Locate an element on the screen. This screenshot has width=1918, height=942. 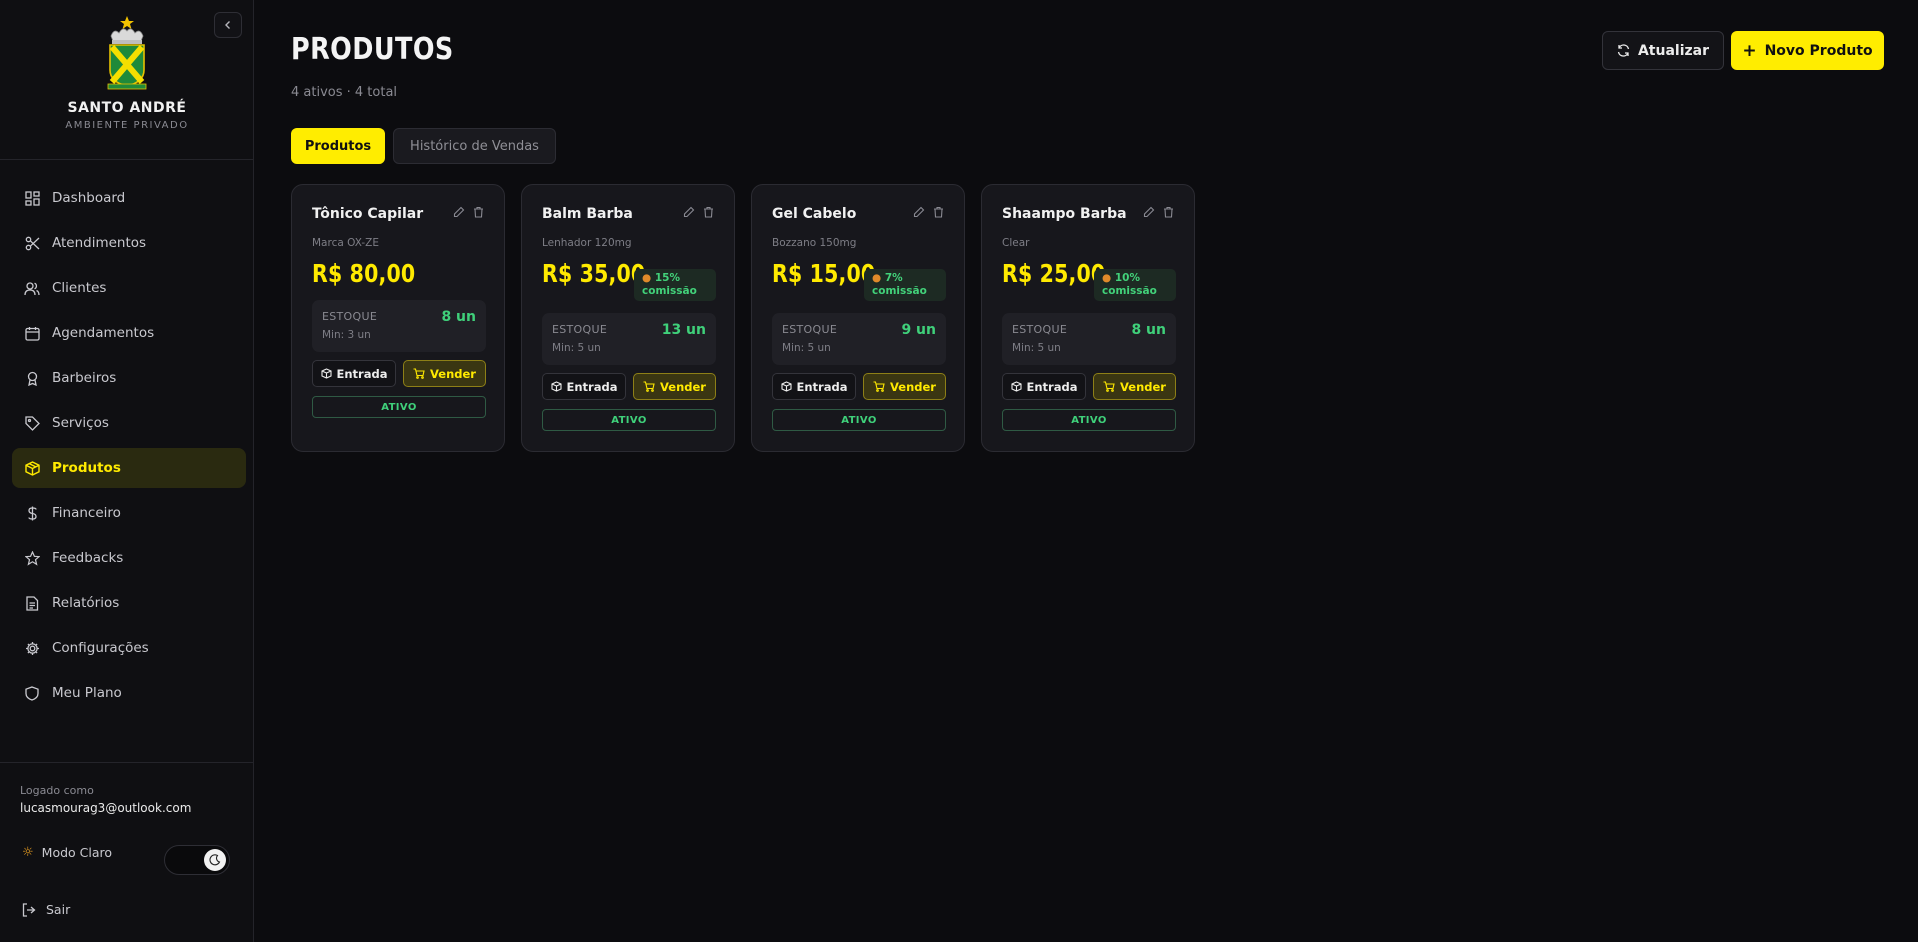
theme-label-row: ☼ Modo Claro is located at coordinates (67, 852).